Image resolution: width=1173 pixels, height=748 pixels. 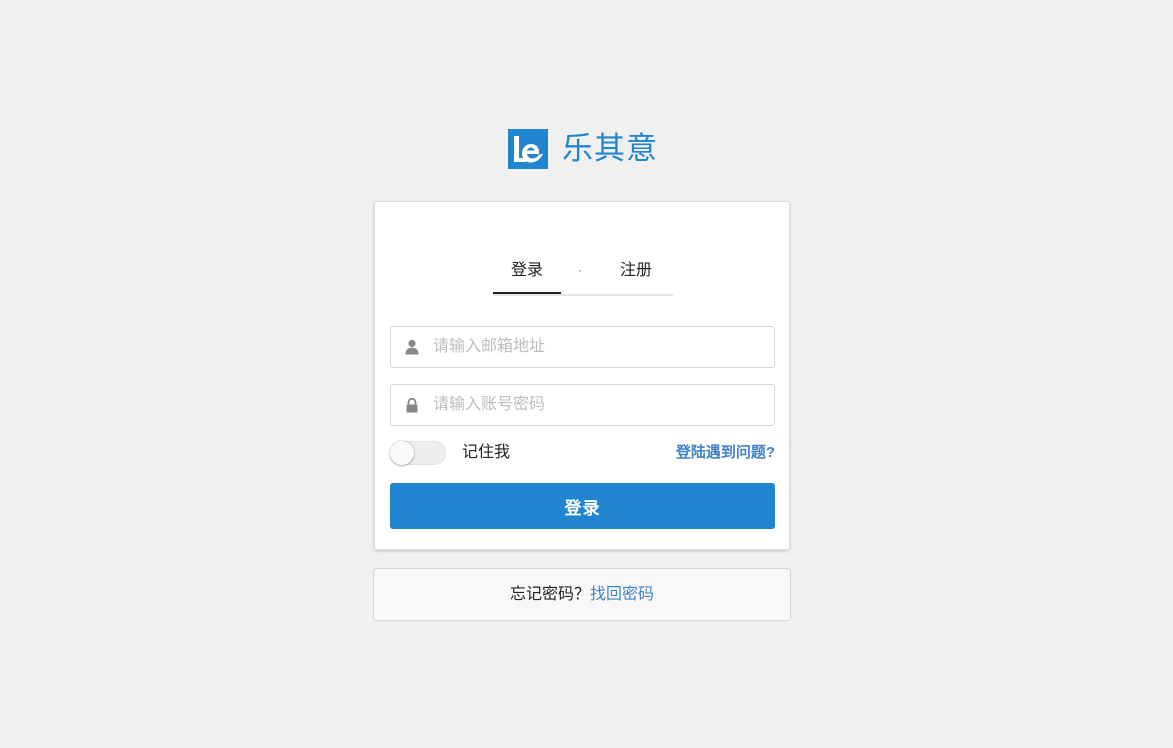 I want to click on brand-header: 乐其意, so click(x=583, y=149).